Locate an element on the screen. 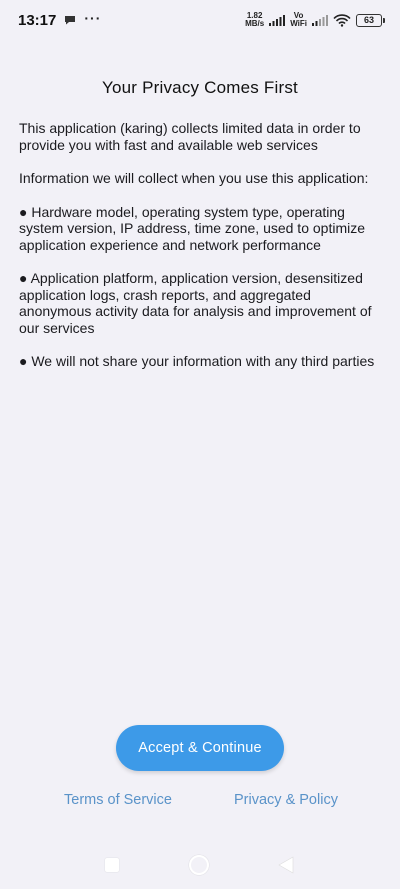 This screenshot has height=889, width=400. privacy-policy-link: Privacy & Policy is located at coordinates (286, 800).